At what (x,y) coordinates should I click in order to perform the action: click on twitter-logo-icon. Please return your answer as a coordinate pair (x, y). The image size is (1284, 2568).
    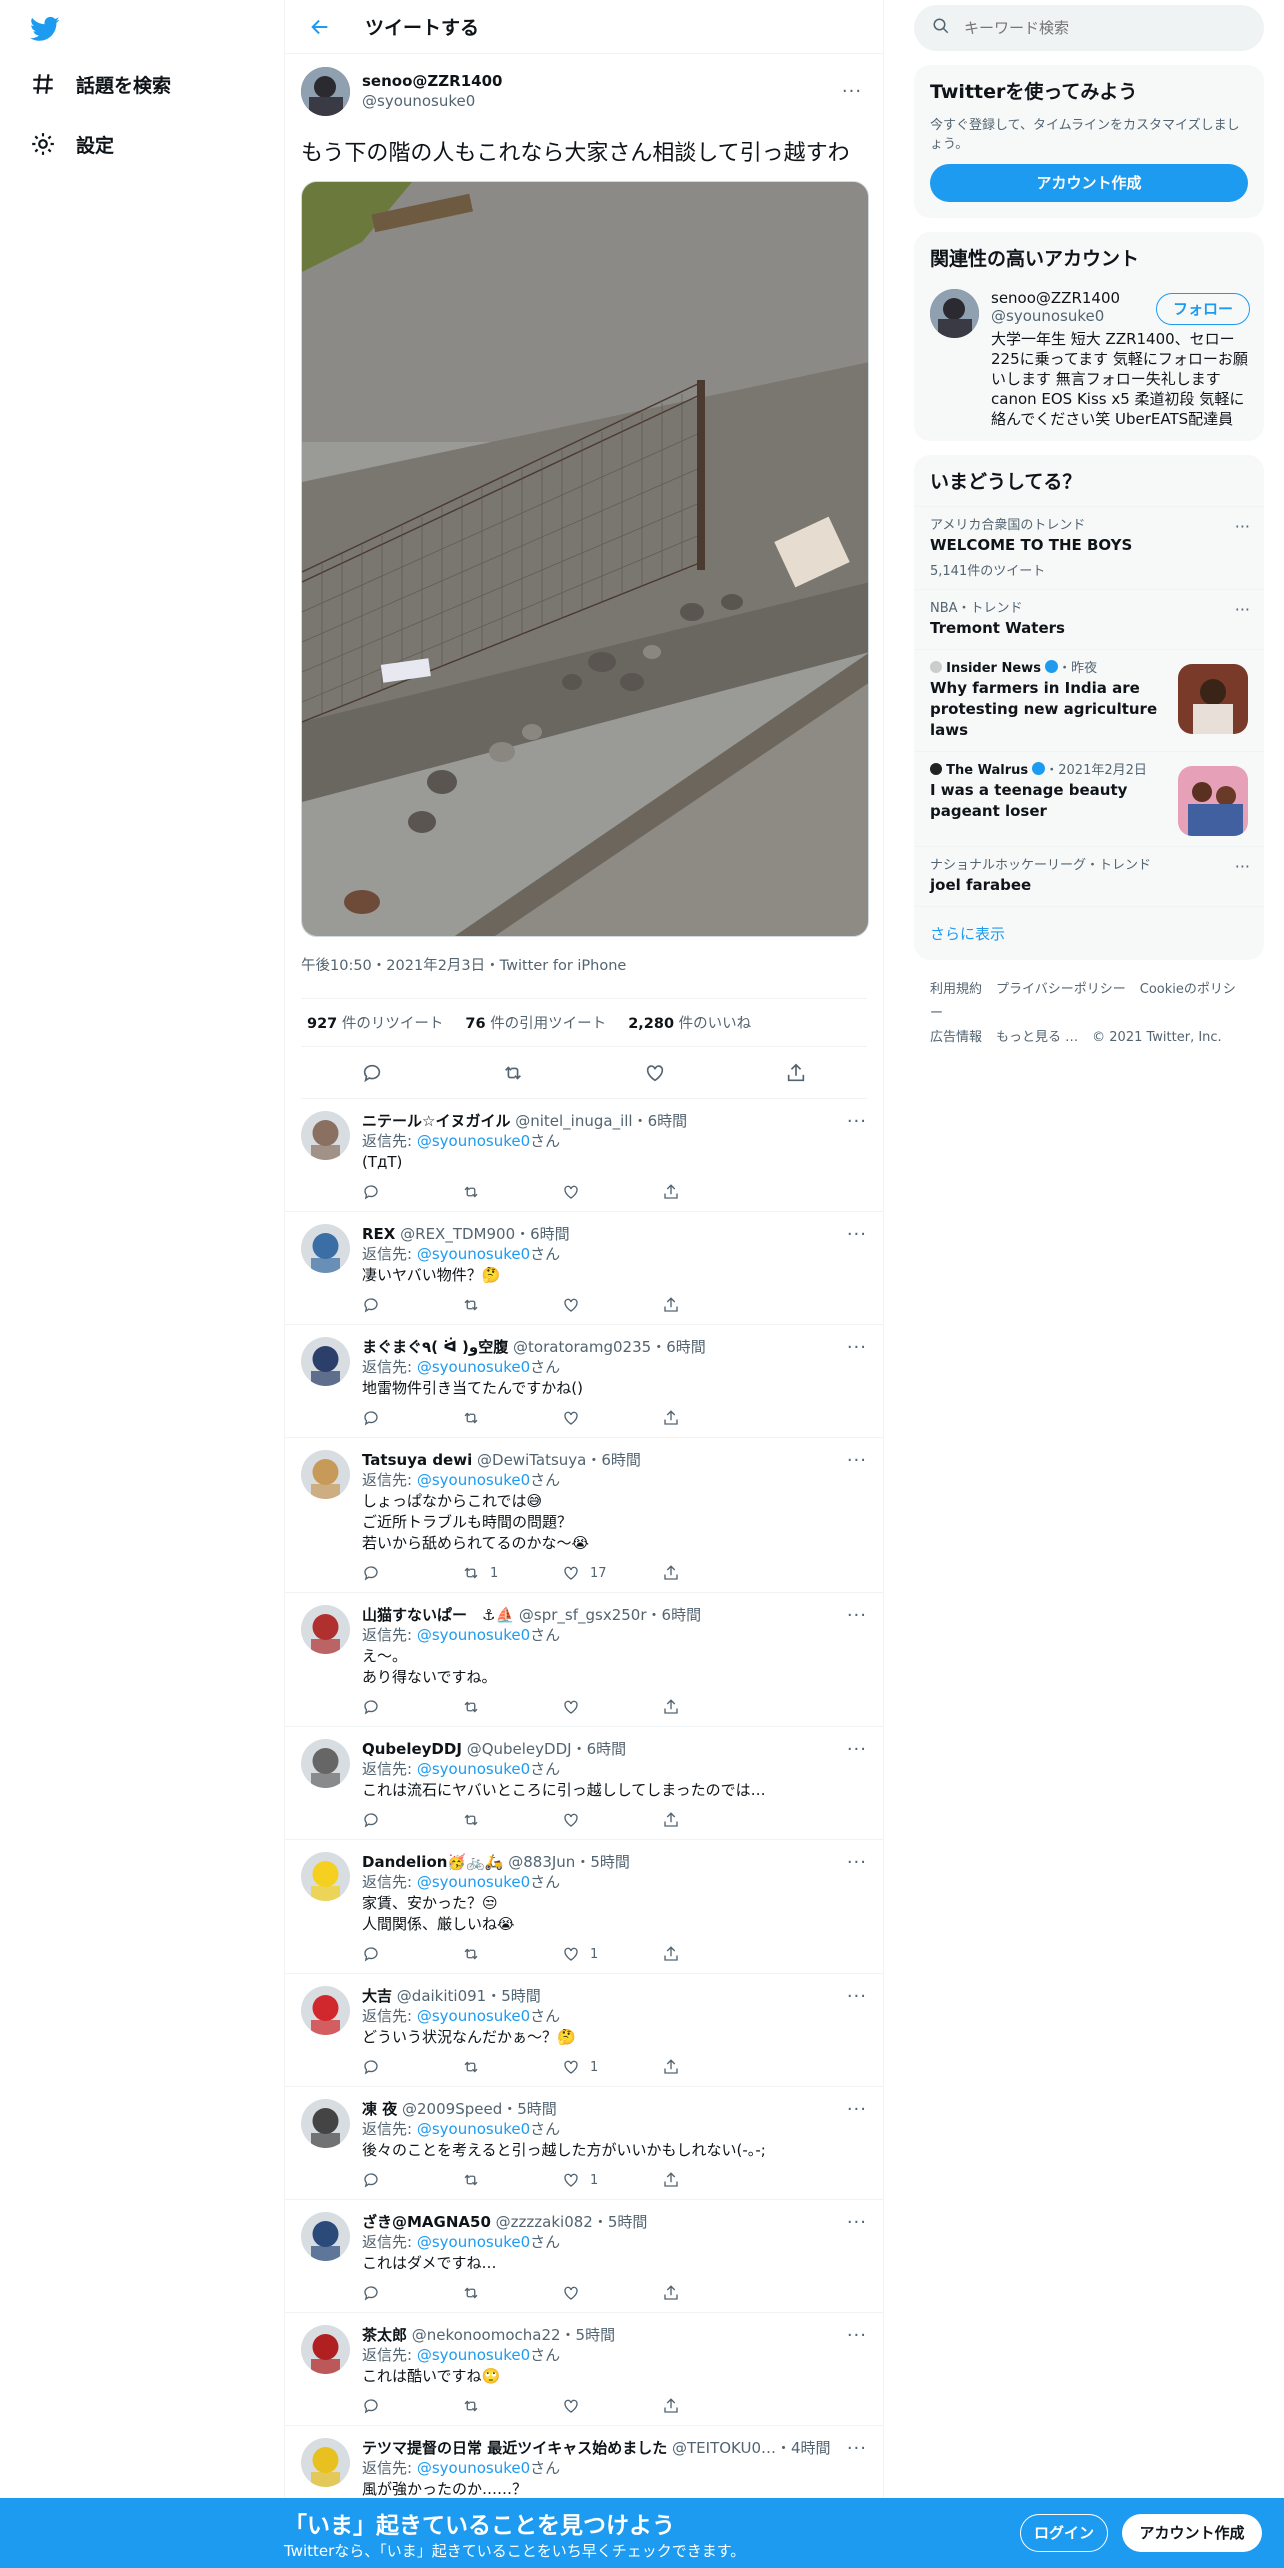
    Looking at the image, I should click on (45, 29).